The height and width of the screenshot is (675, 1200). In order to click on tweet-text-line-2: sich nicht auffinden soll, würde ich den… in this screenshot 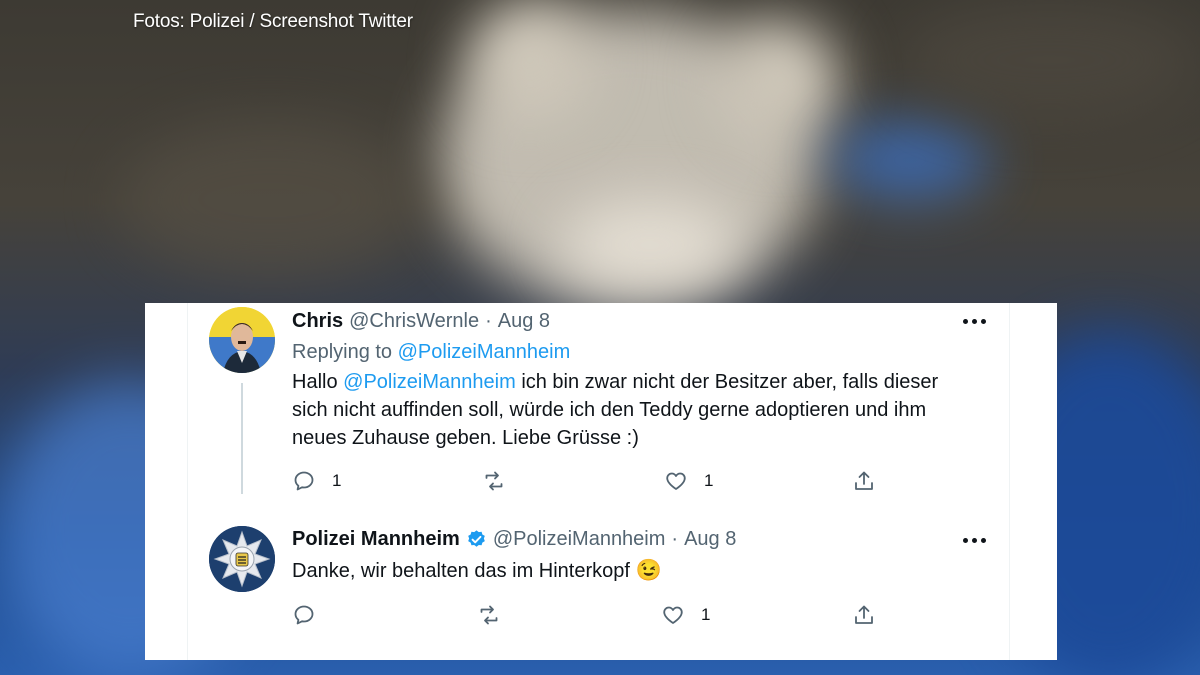, I will do `click(609, 410)`.